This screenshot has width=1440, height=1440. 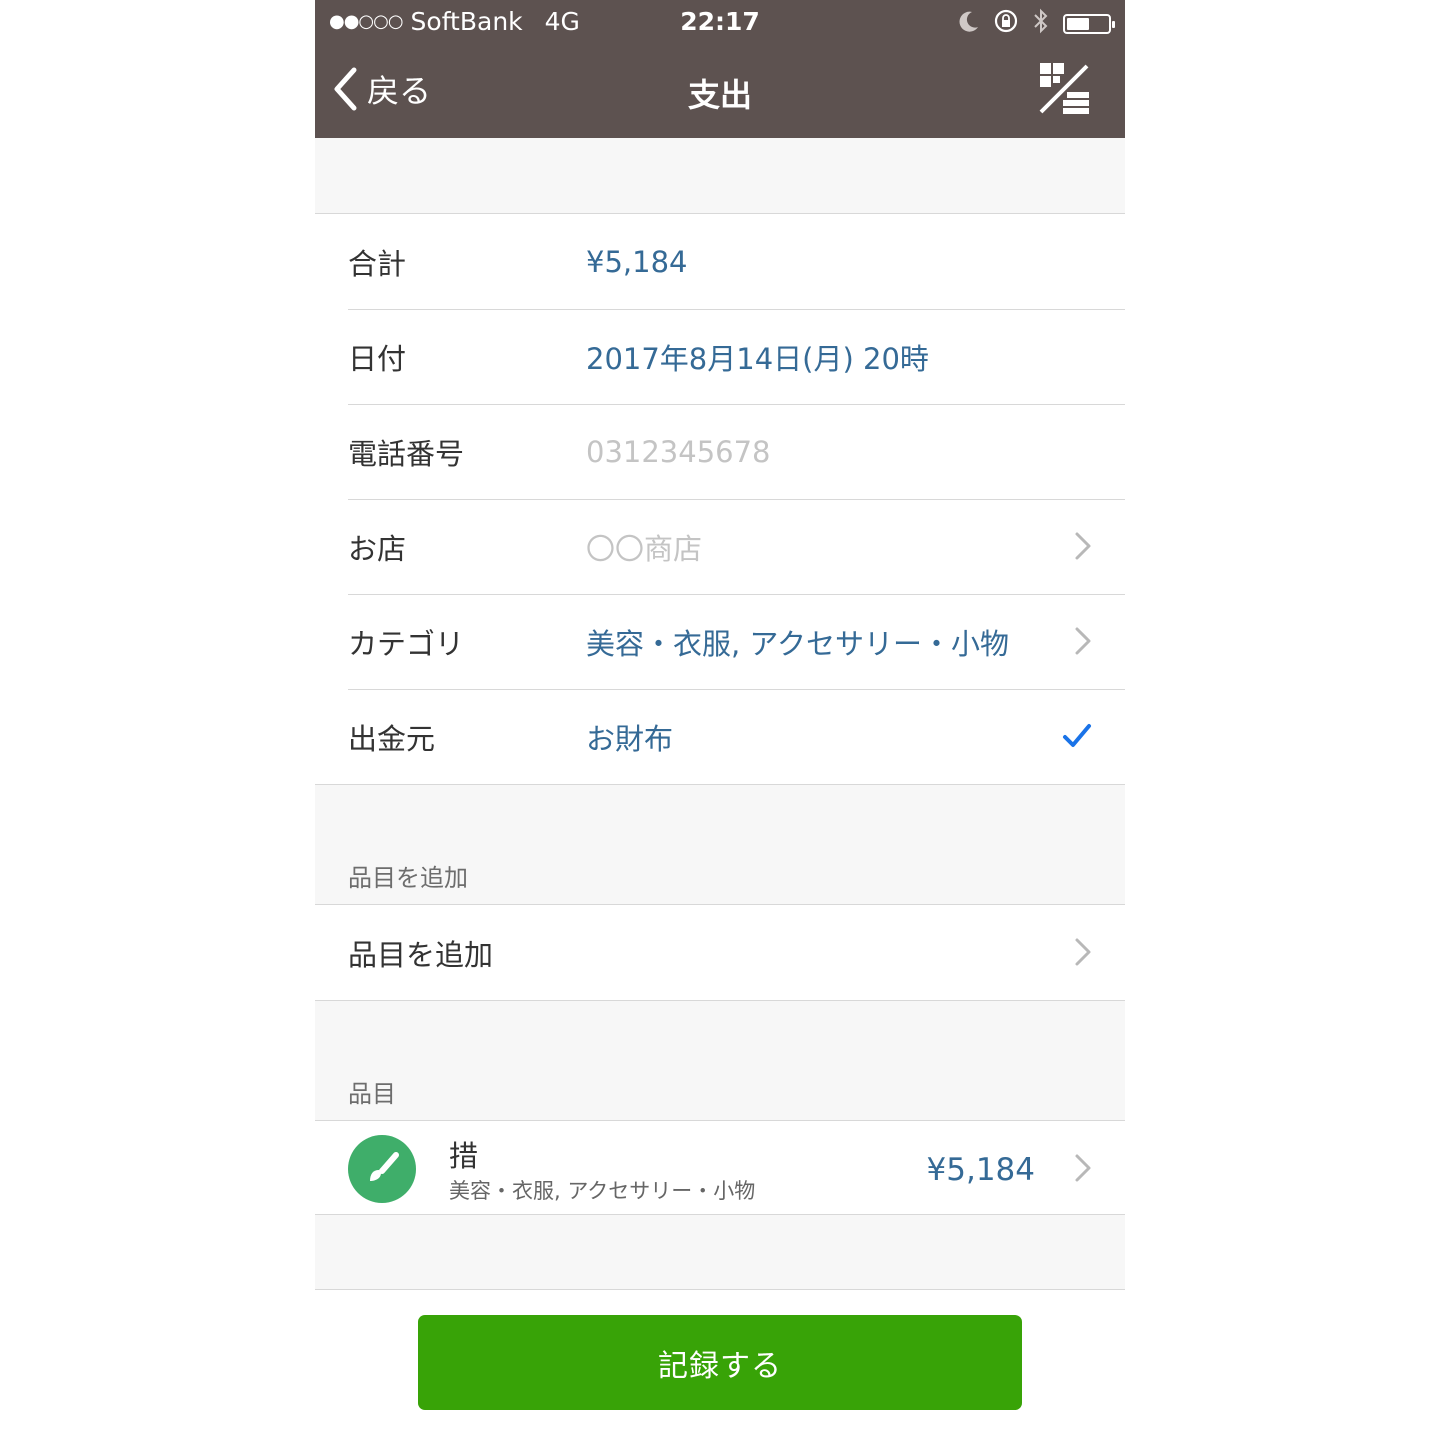 What do you see at coordinates (720, 736) in the screenshot?
I see `source-row: 出金元 お財布` at bounding box center [720, 736].